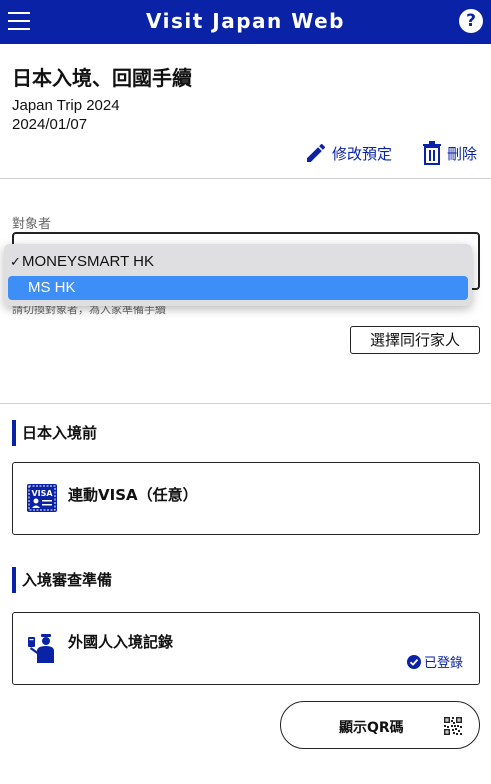  I want to click on show-qr-button: 顯示QR碼, so click(380, 725).